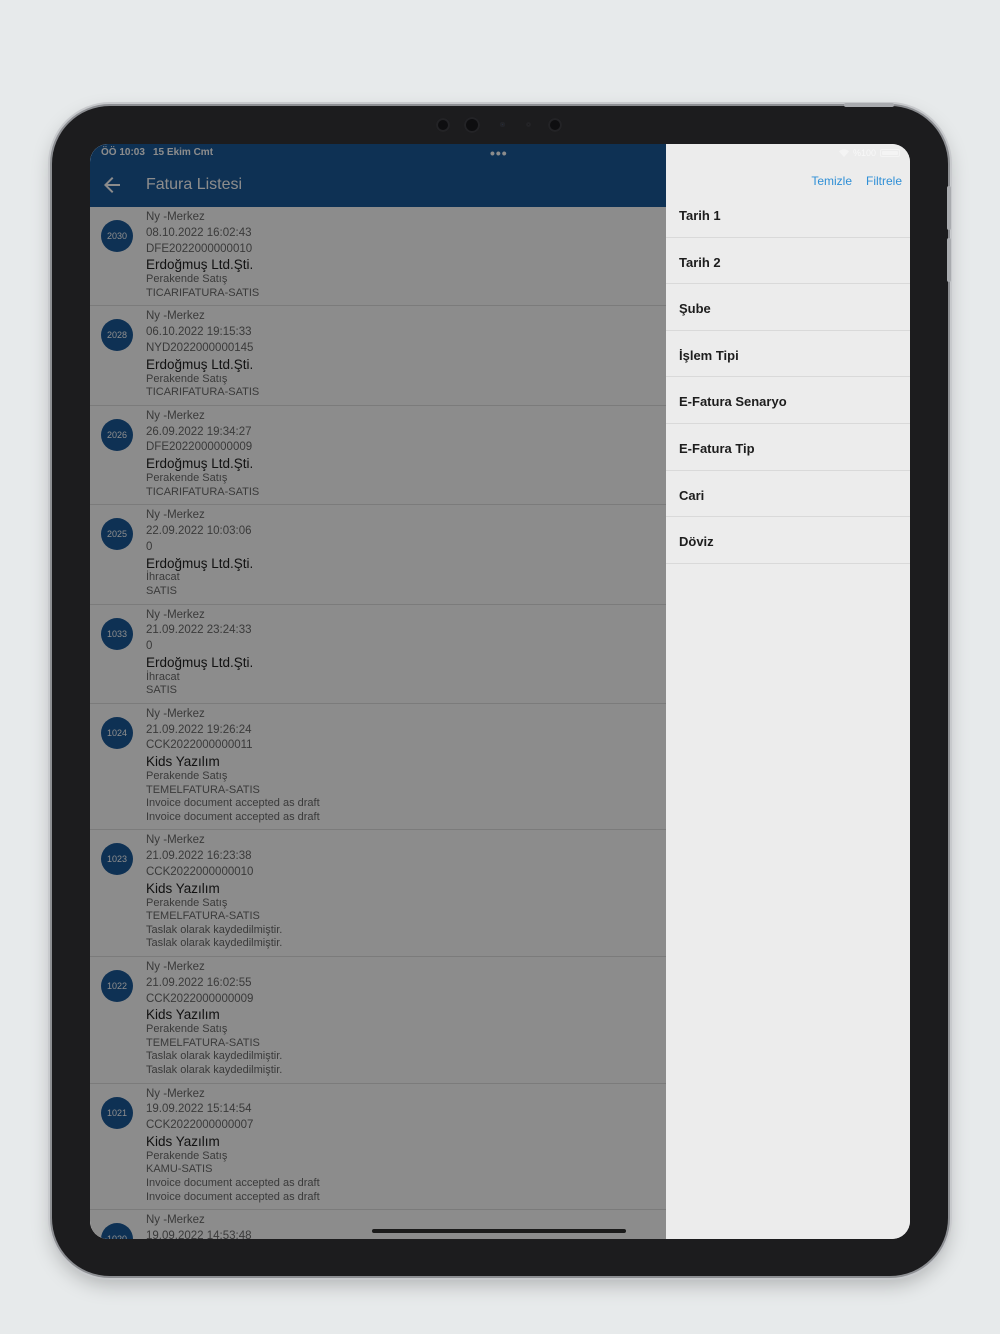 This screenshot has width=1000, height=1334. Describe the element at coordinates (884, 181) in the screenshot. I see `filter-button: Filtrele` at that location.